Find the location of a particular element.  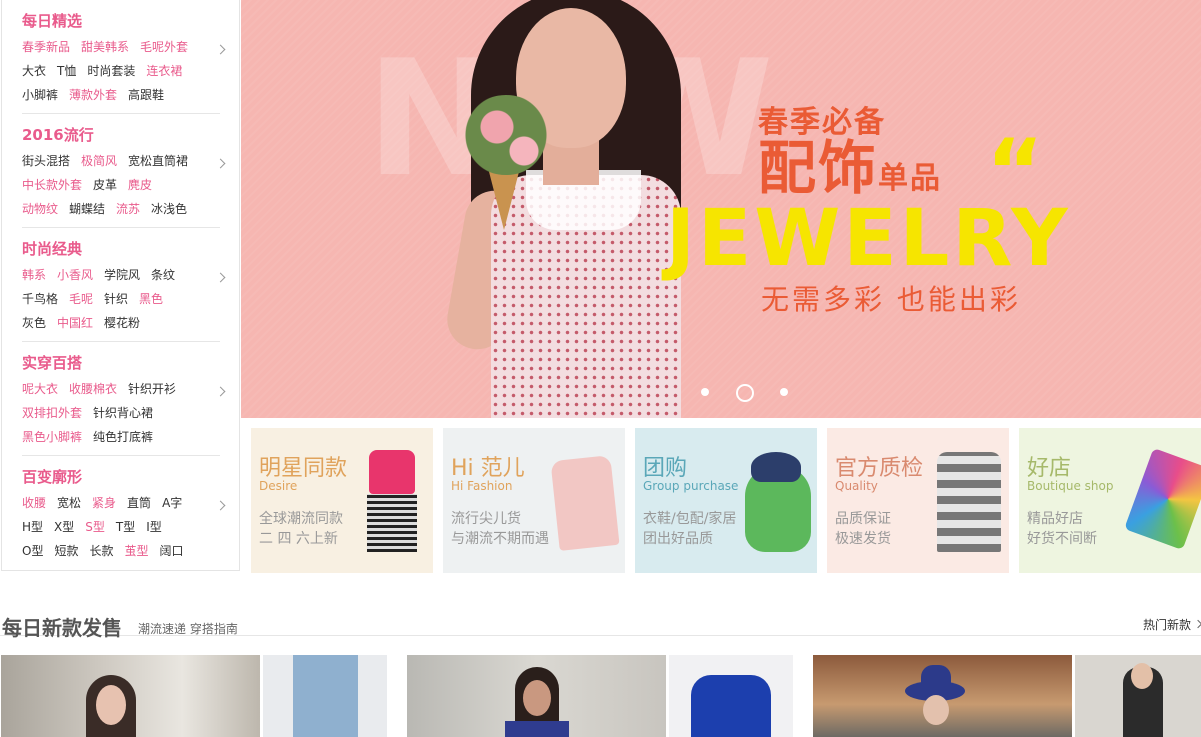

category-link: X型 is located at coordinates (64, 526).